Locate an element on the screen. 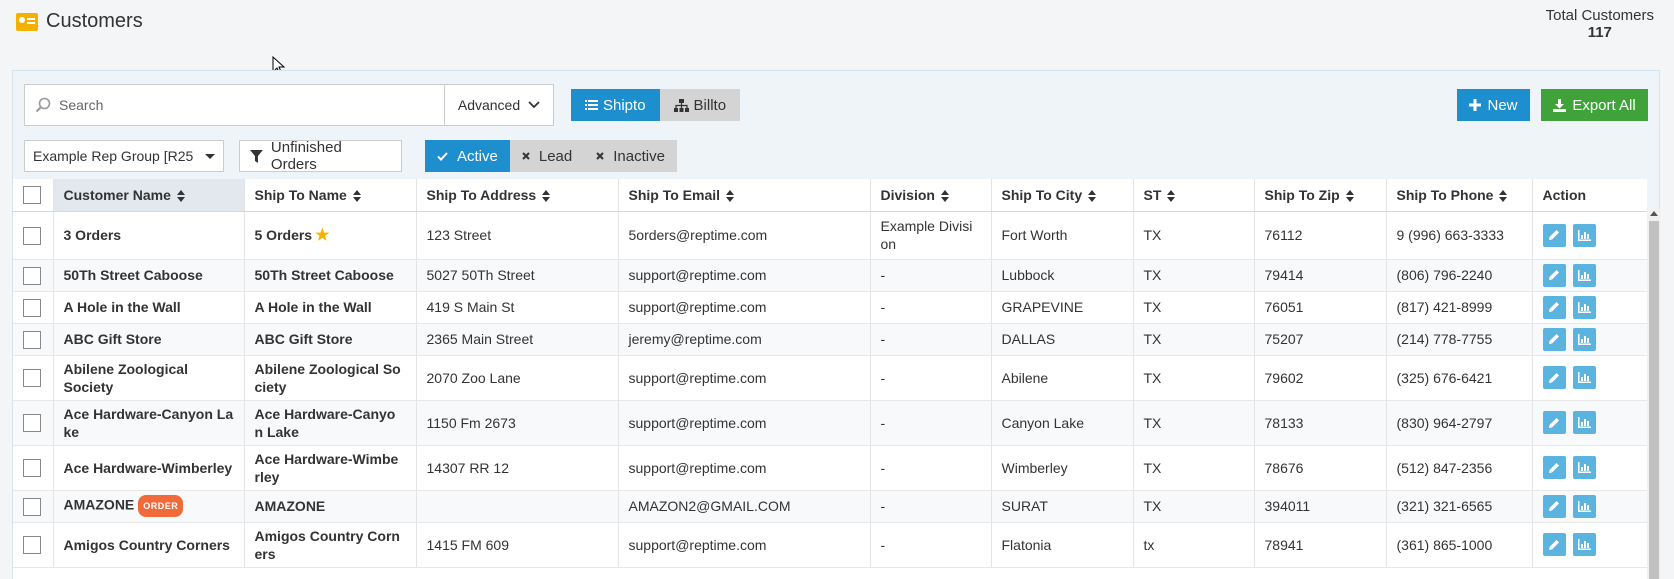 The height and width of the screenshot is (579, 1674). shipto-button: Shipto is located at coordinates (615, 105).